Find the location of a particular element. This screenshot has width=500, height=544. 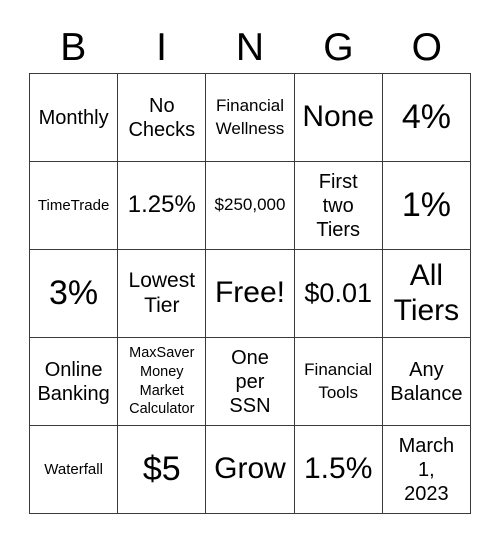

bingo-cell: Any Balance is located at coordinates (426, 382).